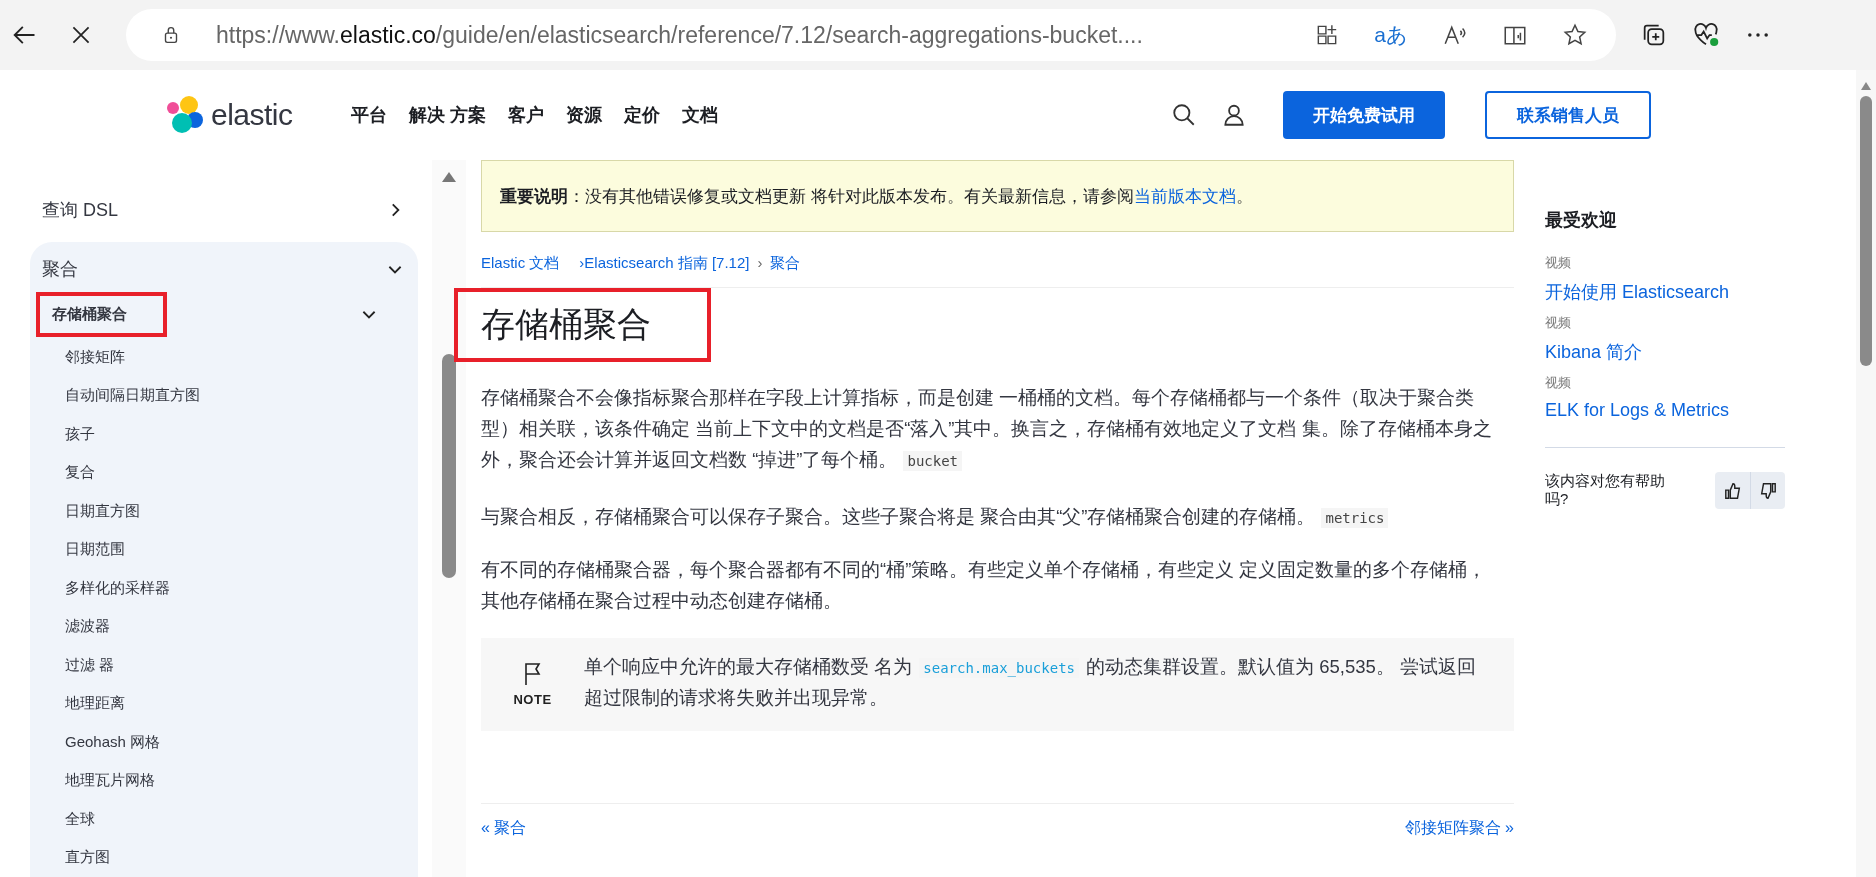 Image resolution: width=1876 pixels, height=877 pixels. I want to click on sidebar-item: 地理瓦片网格, so click(224, 780).